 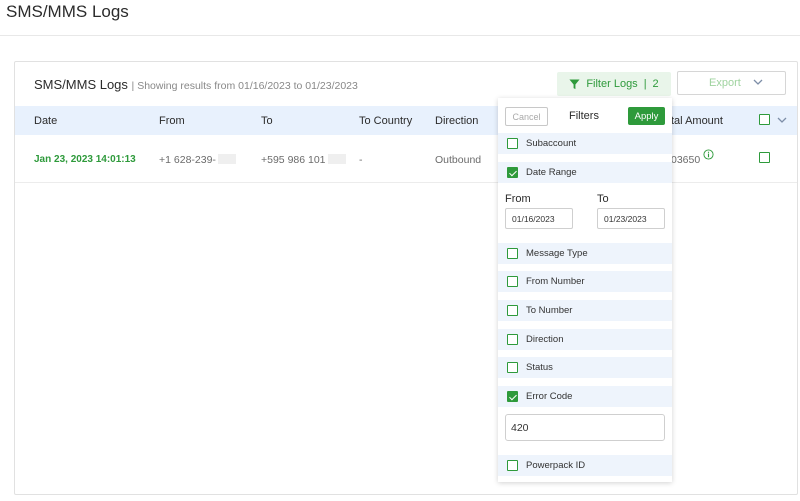 What do you see at coordinates (512, 281) in the screenshot?
I see `from-number-checkbox` at bounding box center [512, 281].